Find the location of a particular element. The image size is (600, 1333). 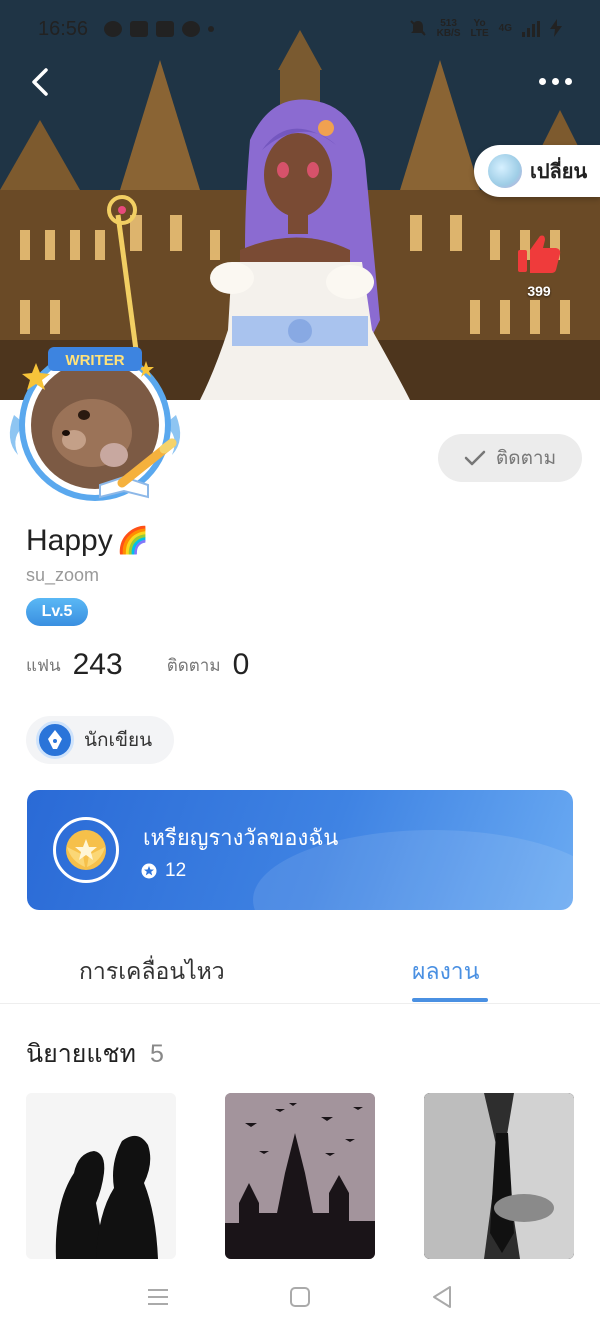

avatar: WRITER is located at coordinates (95, 430).